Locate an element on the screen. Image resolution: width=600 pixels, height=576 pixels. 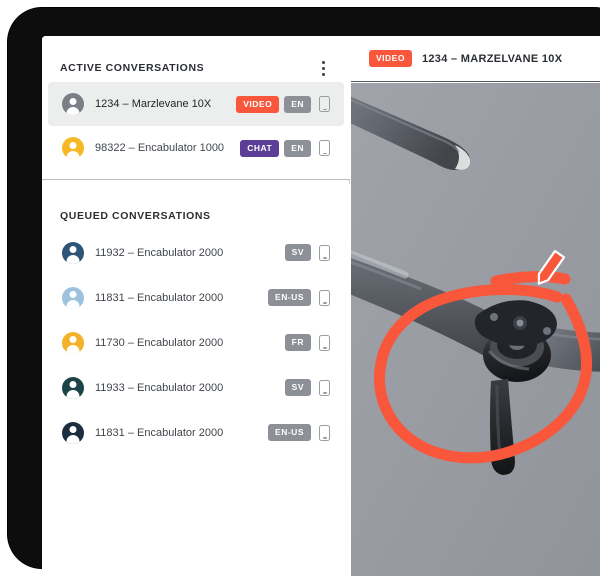
active-conversation-row-2: 98322 – Encabulator 1000 CHAT EN is located at coordinates (196, 148).